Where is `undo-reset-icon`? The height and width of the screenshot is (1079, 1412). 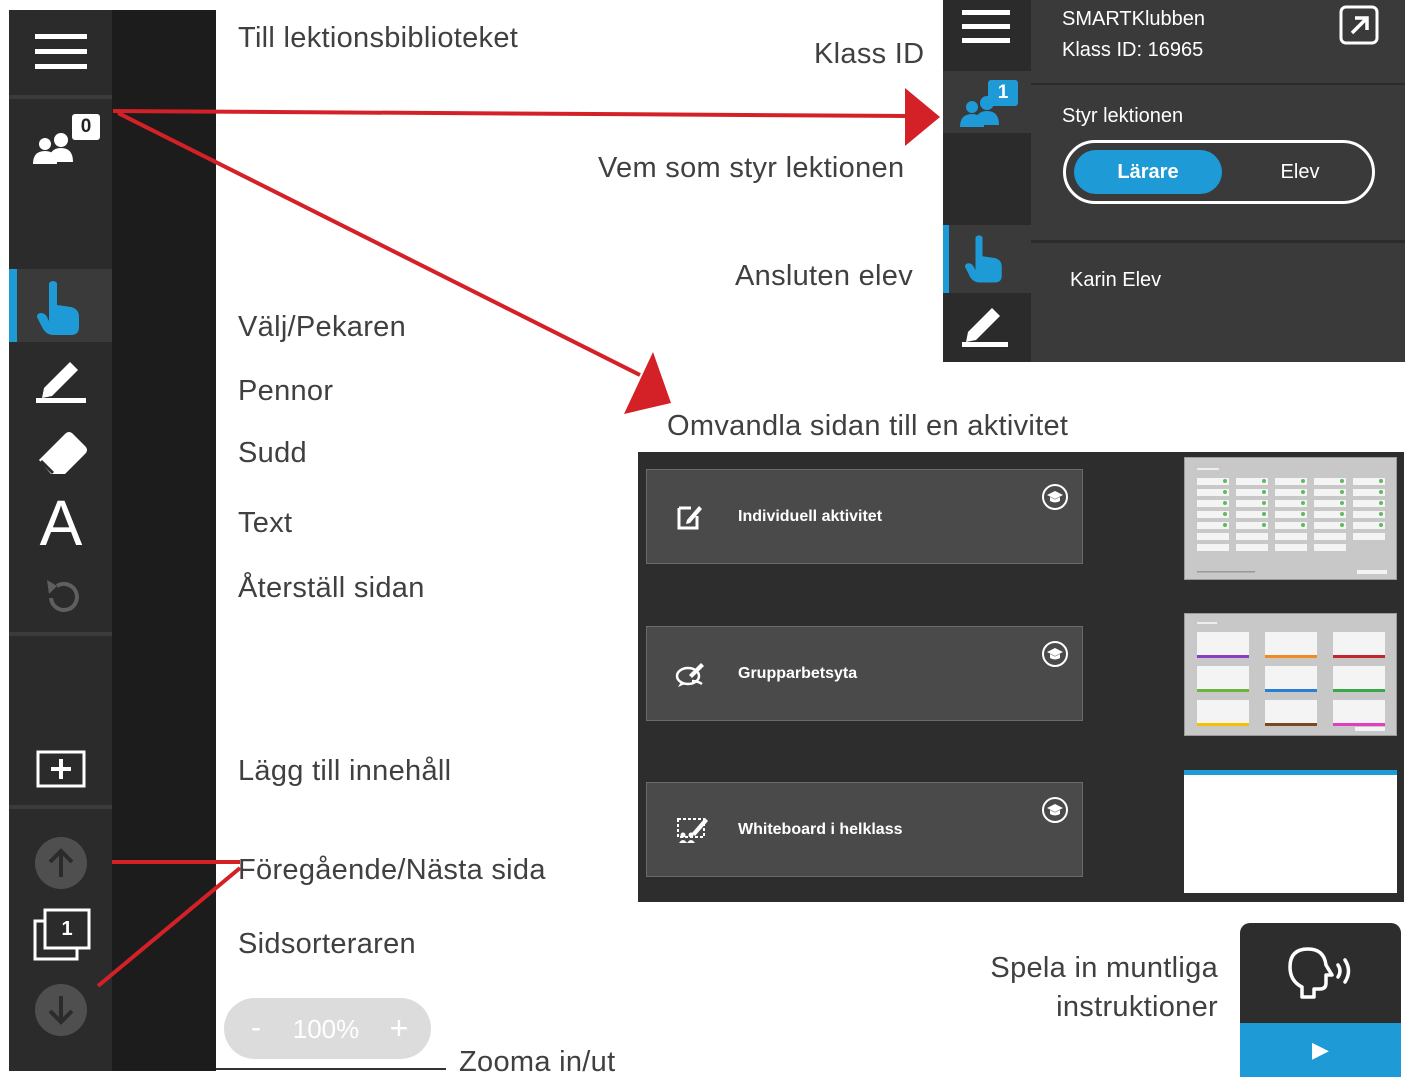
undo-reset-icon is located at coordinates (63, 597).